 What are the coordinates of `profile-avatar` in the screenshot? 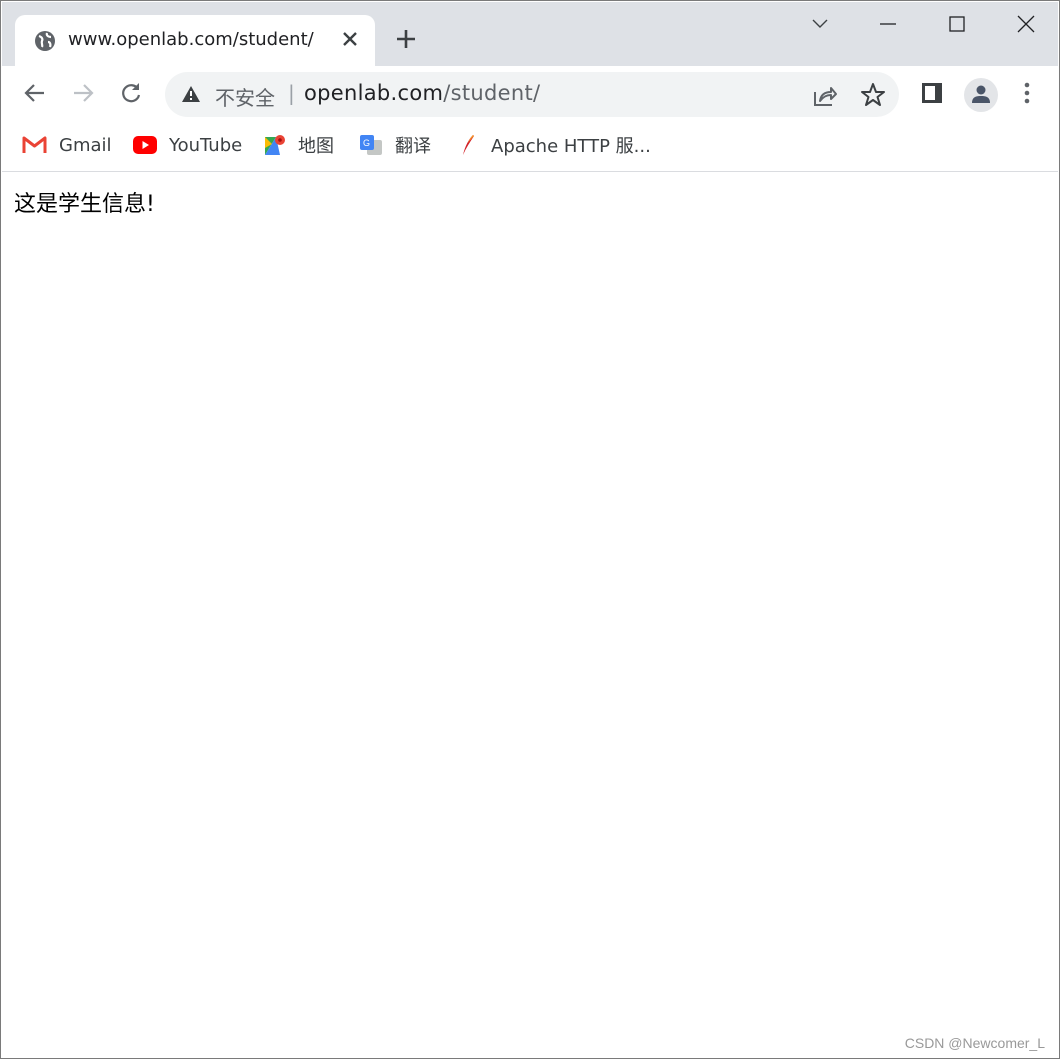 It's located at (981, 95).